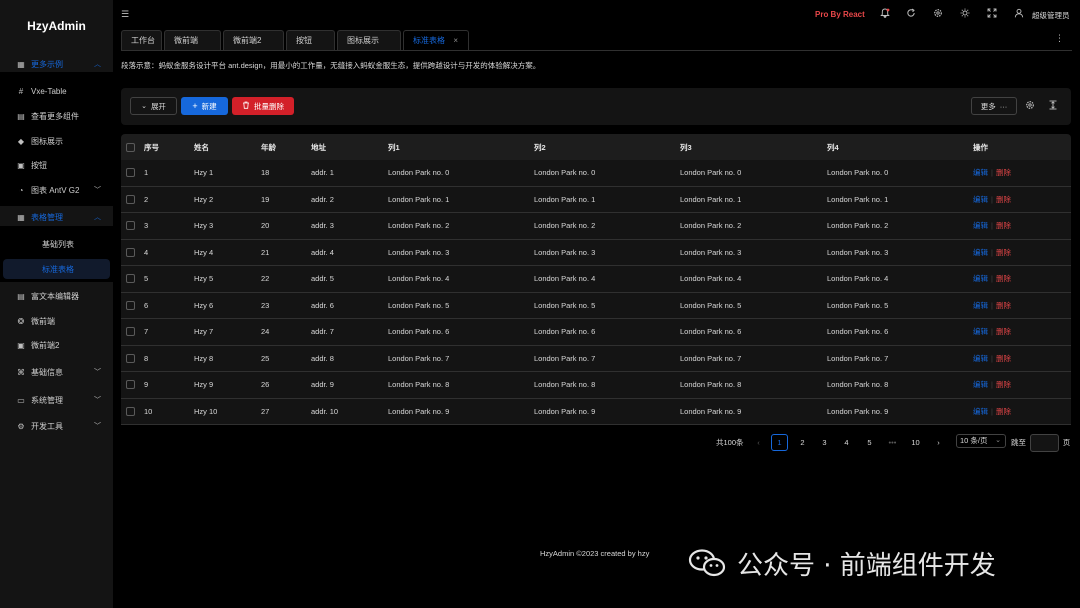  I want to click on pro-by-react-link: Pro By React, so click(840, 14).